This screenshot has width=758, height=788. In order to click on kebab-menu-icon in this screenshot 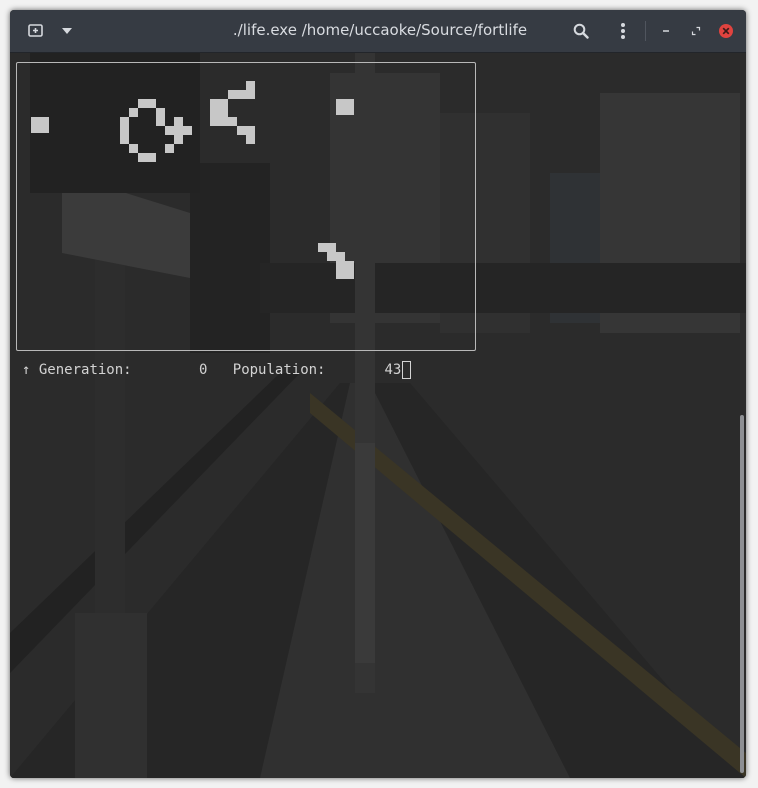, I will do `click(623, 31)`.